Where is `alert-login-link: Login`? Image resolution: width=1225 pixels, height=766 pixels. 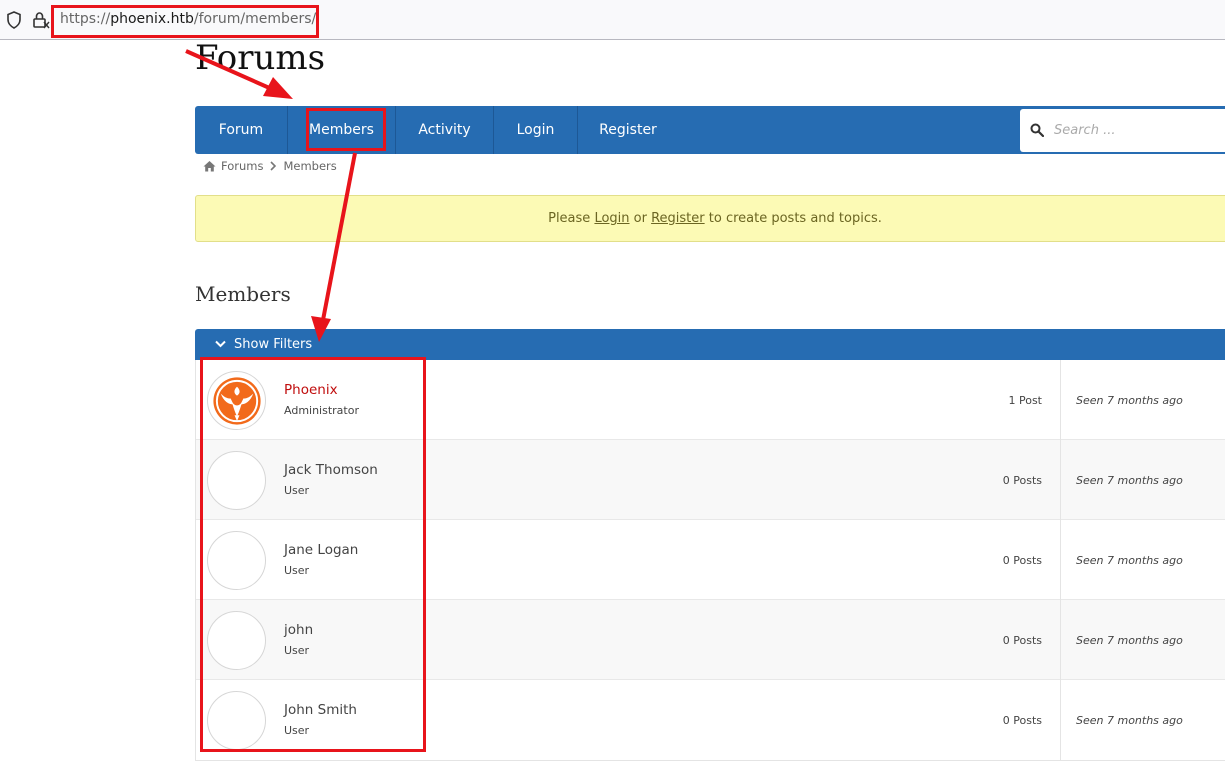 alert-login-link: Login is located at coordinates (611, 218).